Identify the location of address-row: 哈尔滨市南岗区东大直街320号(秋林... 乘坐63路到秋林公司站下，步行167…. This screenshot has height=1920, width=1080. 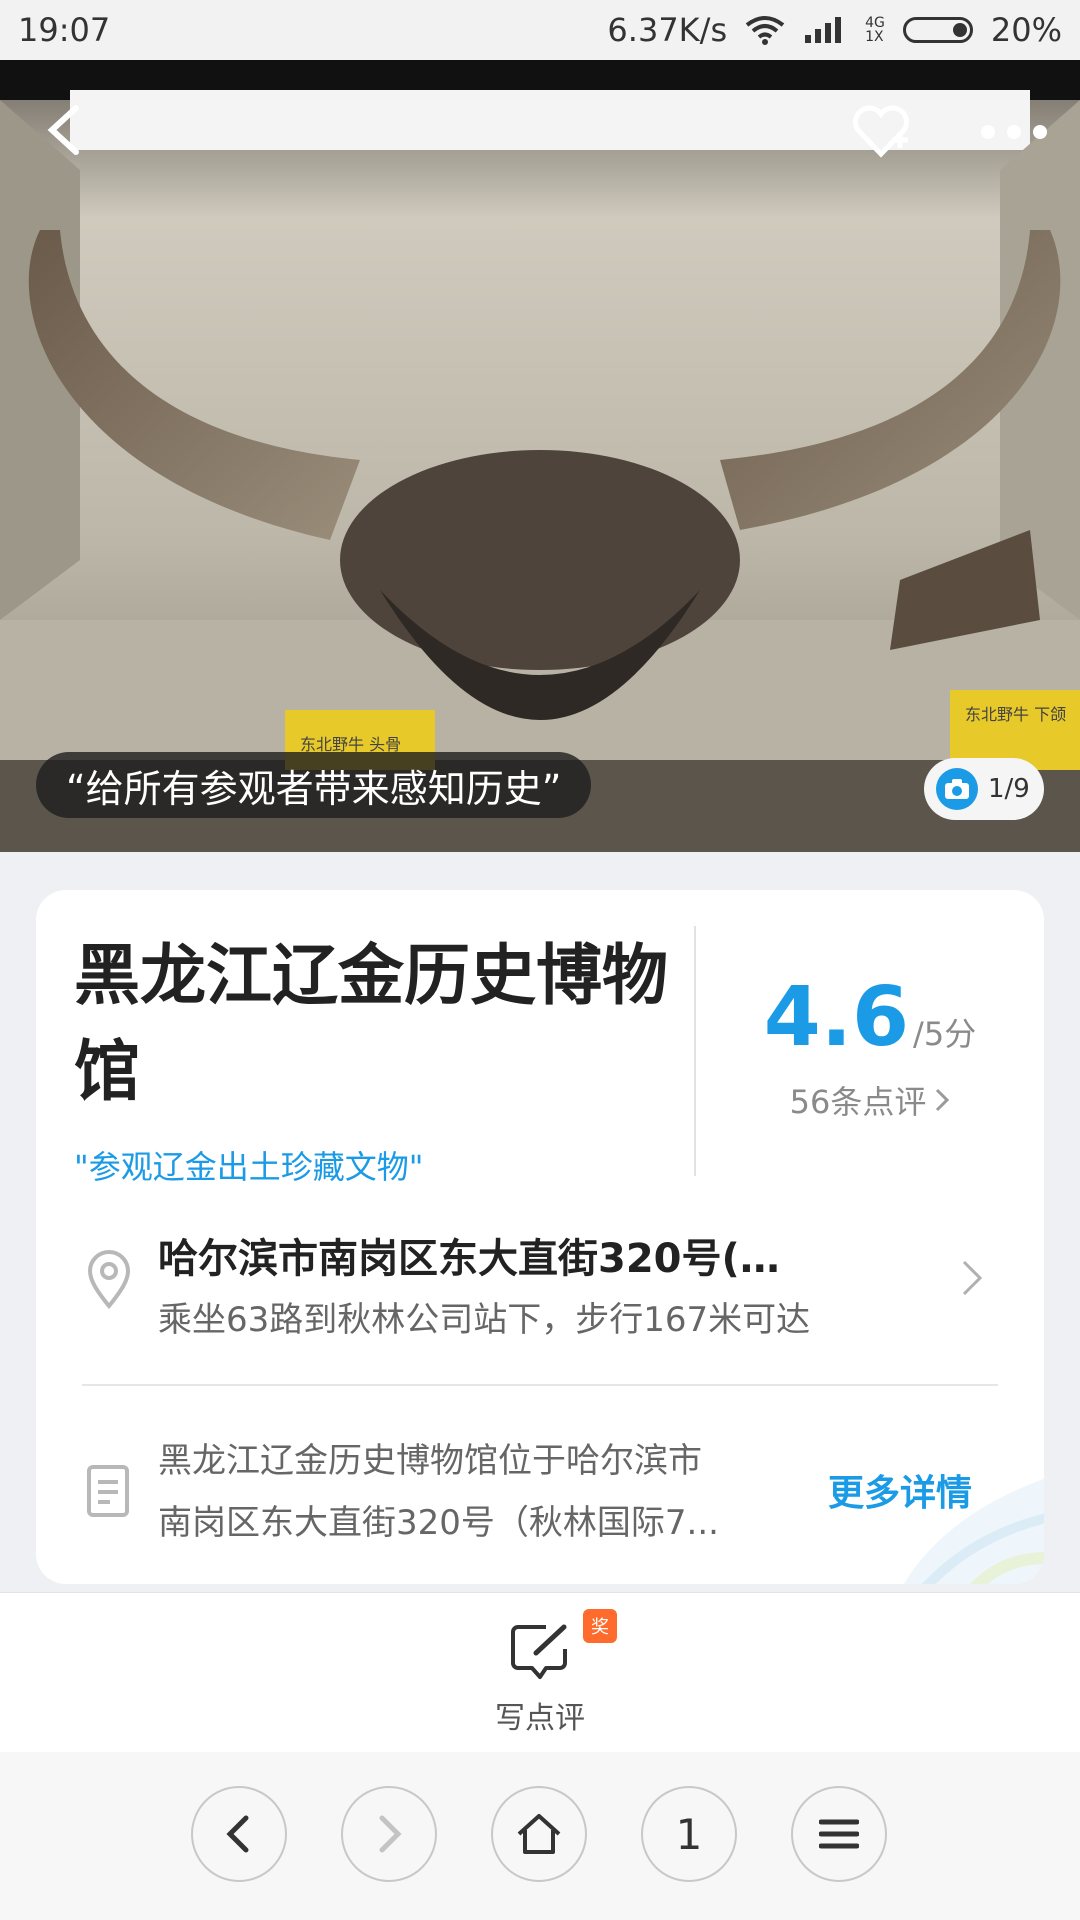
(540, 1282).